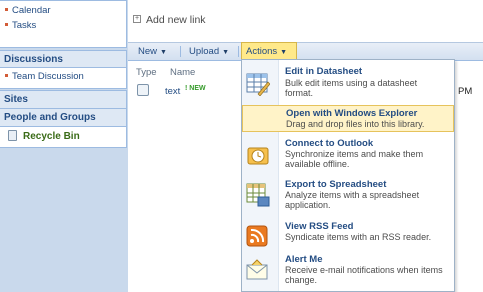 The image size is (483, 292). I want to click on nav-item-calendar: Calendar, so click(63, 10).